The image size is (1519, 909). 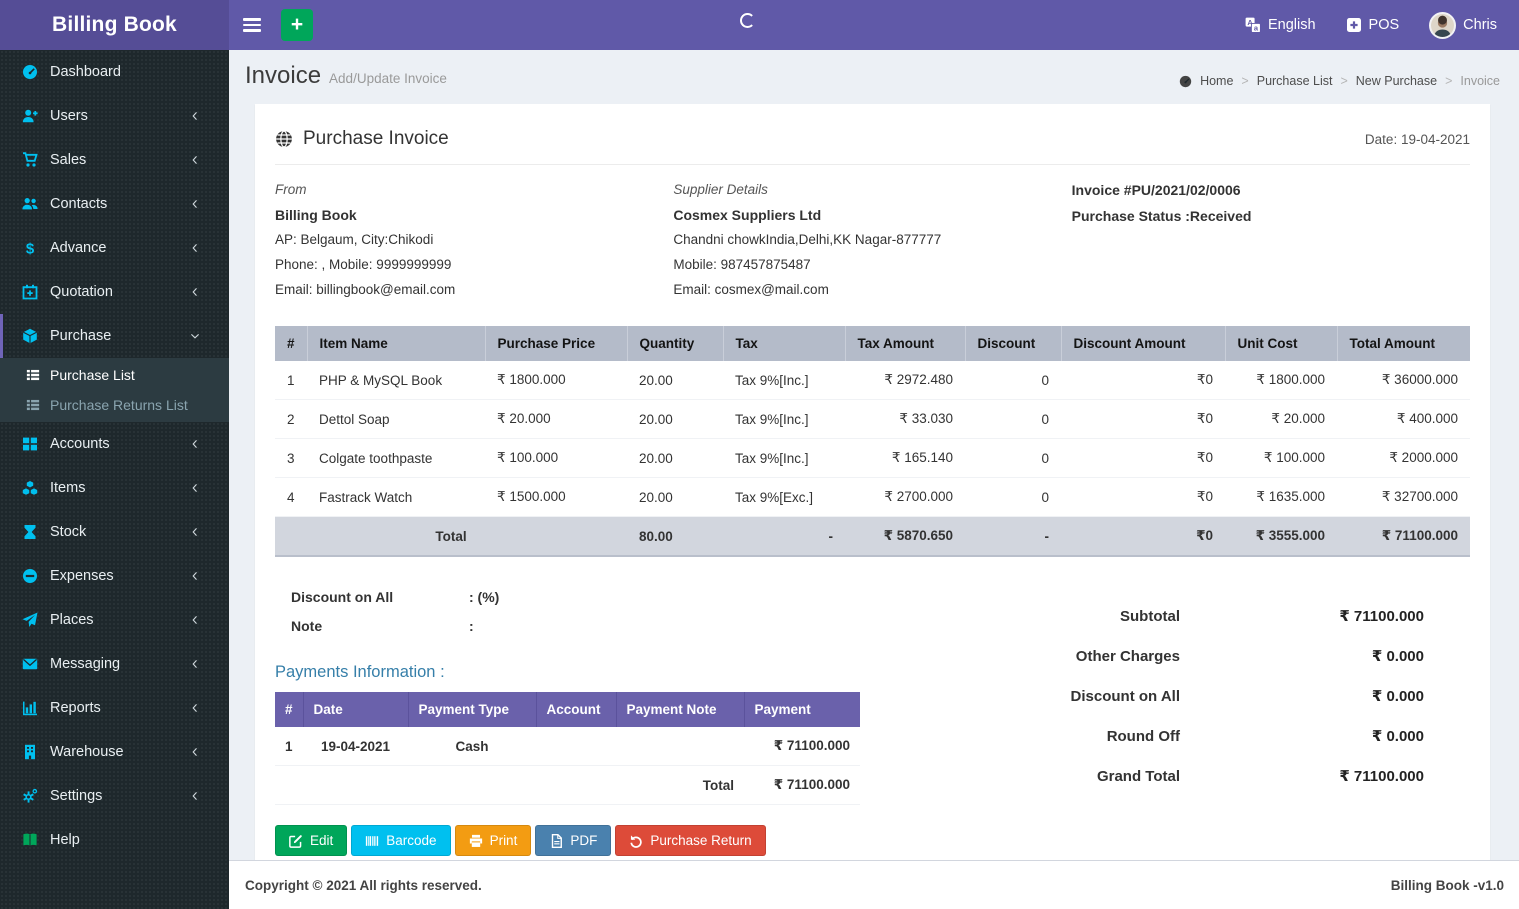 What do you see at coordinates (30, 488) in the screenshot?
I see `cubes-icon` at bounding box center [30, 488].